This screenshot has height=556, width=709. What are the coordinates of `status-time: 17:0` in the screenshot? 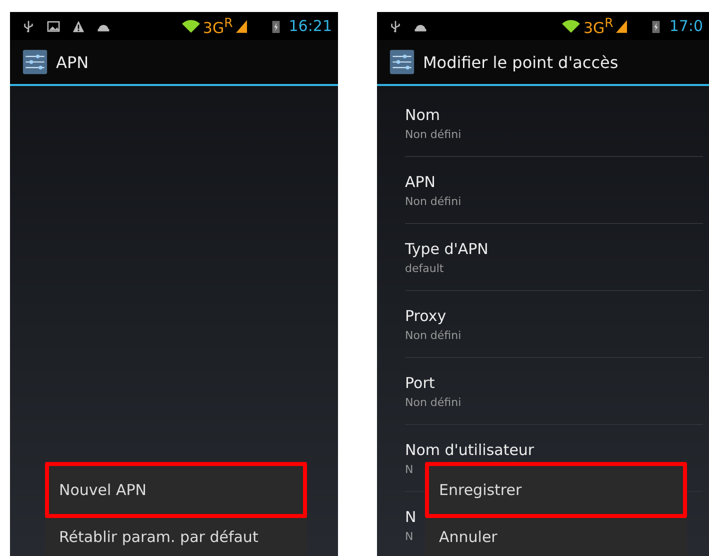 It's located at (686, 26).